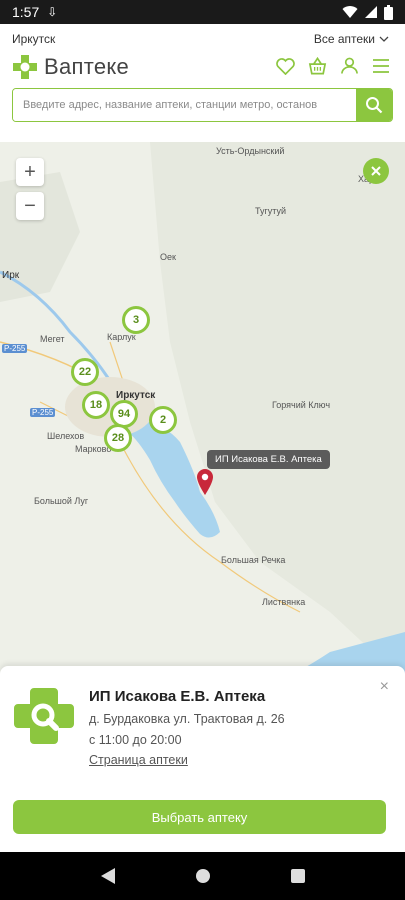 Image resolution: width=405 pixels, height=900 pixels. Describe the element at coordinates (388, 12) in the screenshot. I see `battery-icon` at that location.